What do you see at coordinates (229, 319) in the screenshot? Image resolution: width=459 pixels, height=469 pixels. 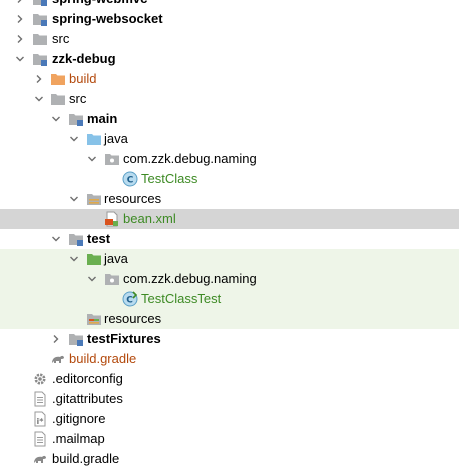 I see `tree-row-resources-test: resources` at bounding box center [229, 319].